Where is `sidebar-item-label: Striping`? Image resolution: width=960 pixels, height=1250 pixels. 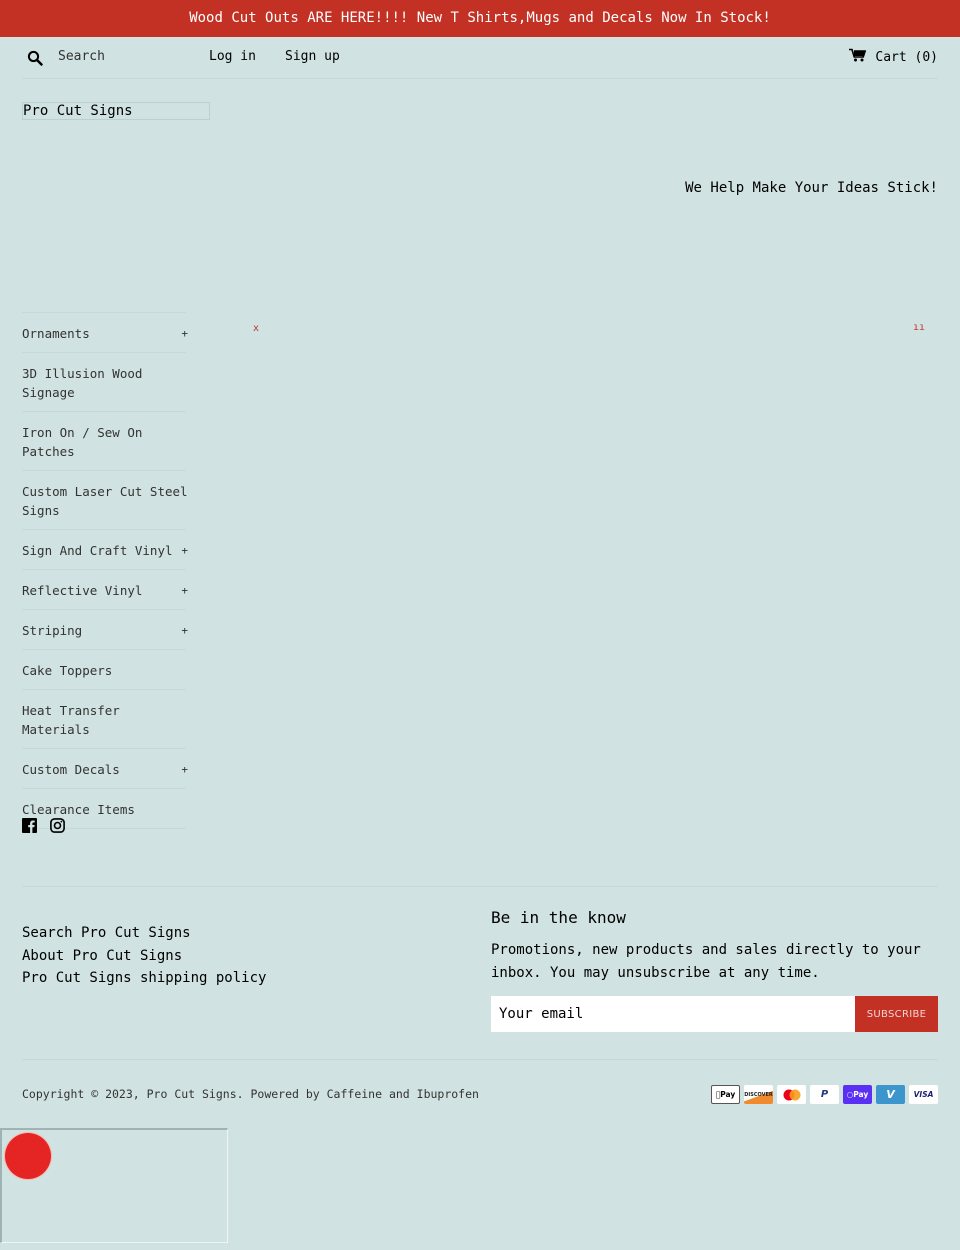 sidebar-item-label: Striping is located at coordinates (52, 630).